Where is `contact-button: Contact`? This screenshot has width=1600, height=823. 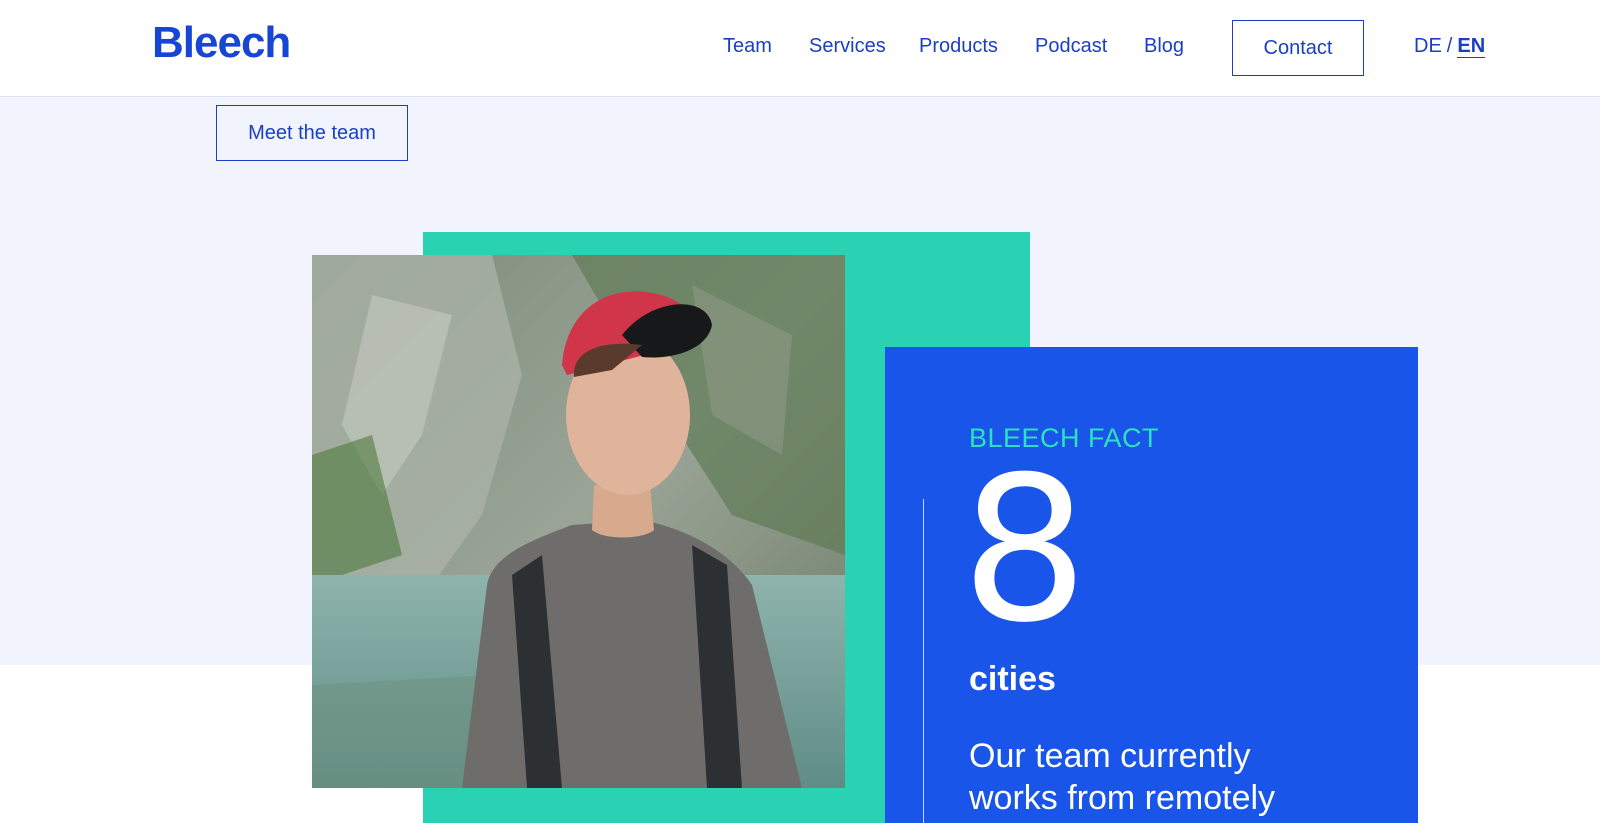
contact-button: Contact is located at coordinates (1298, 48).